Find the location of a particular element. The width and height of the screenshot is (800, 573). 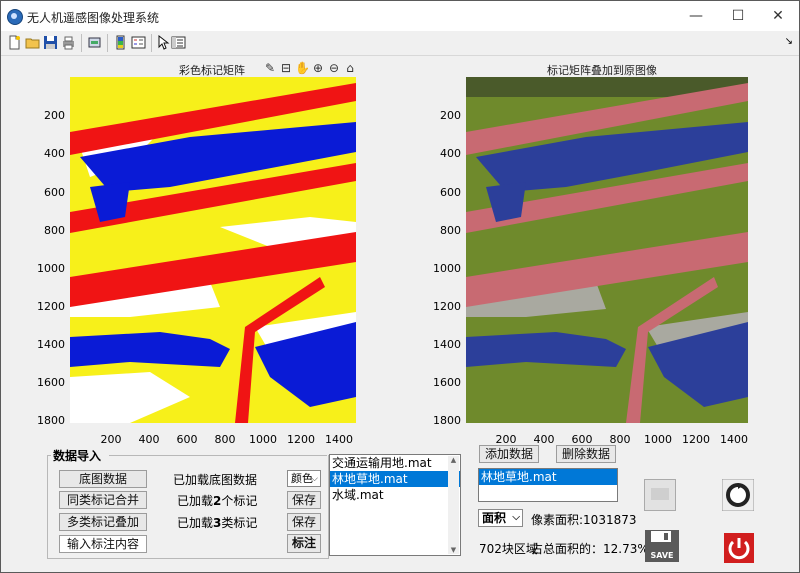

area-ratio: 占总面积的：12.73% is located at coordinates (590, 549).